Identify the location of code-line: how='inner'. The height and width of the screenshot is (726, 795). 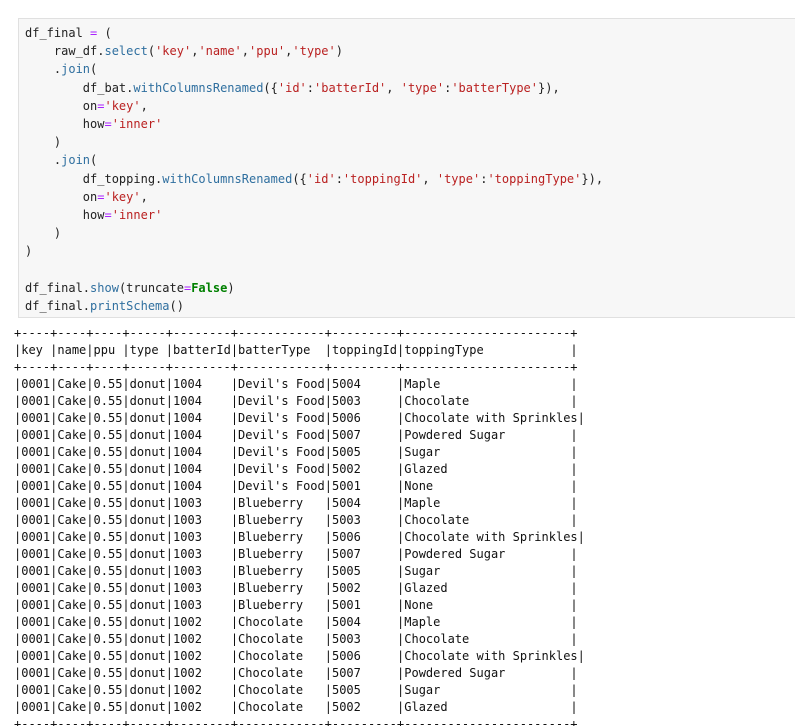
(314, 215).